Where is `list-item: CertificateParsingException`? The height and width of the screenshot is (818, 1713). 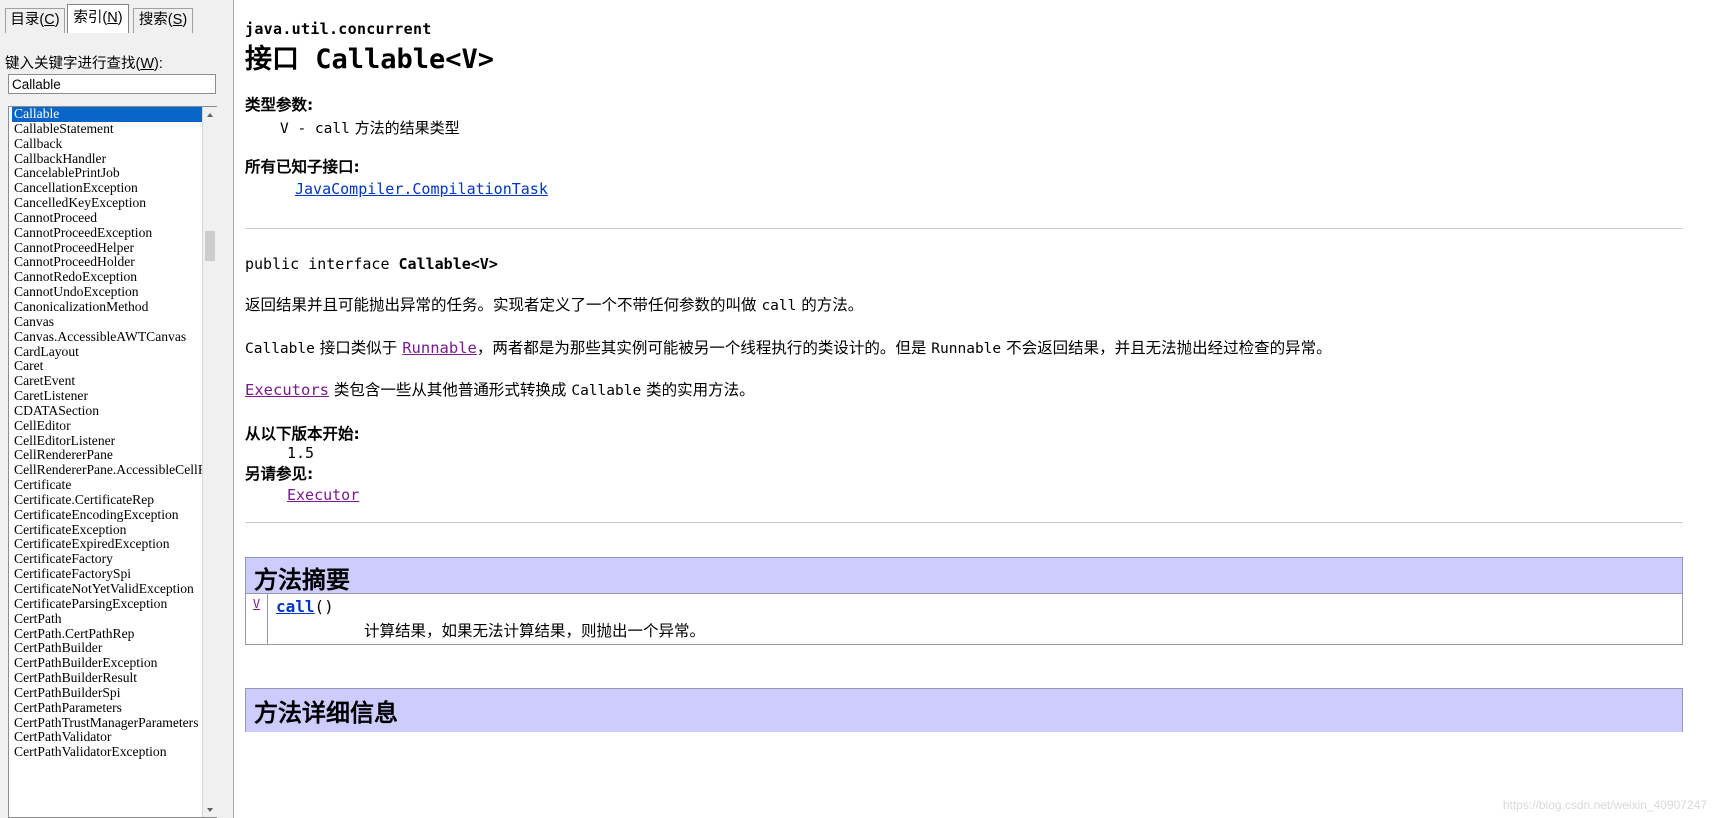
list-item: CertificateParsingException is located at coordinates (107, 604).